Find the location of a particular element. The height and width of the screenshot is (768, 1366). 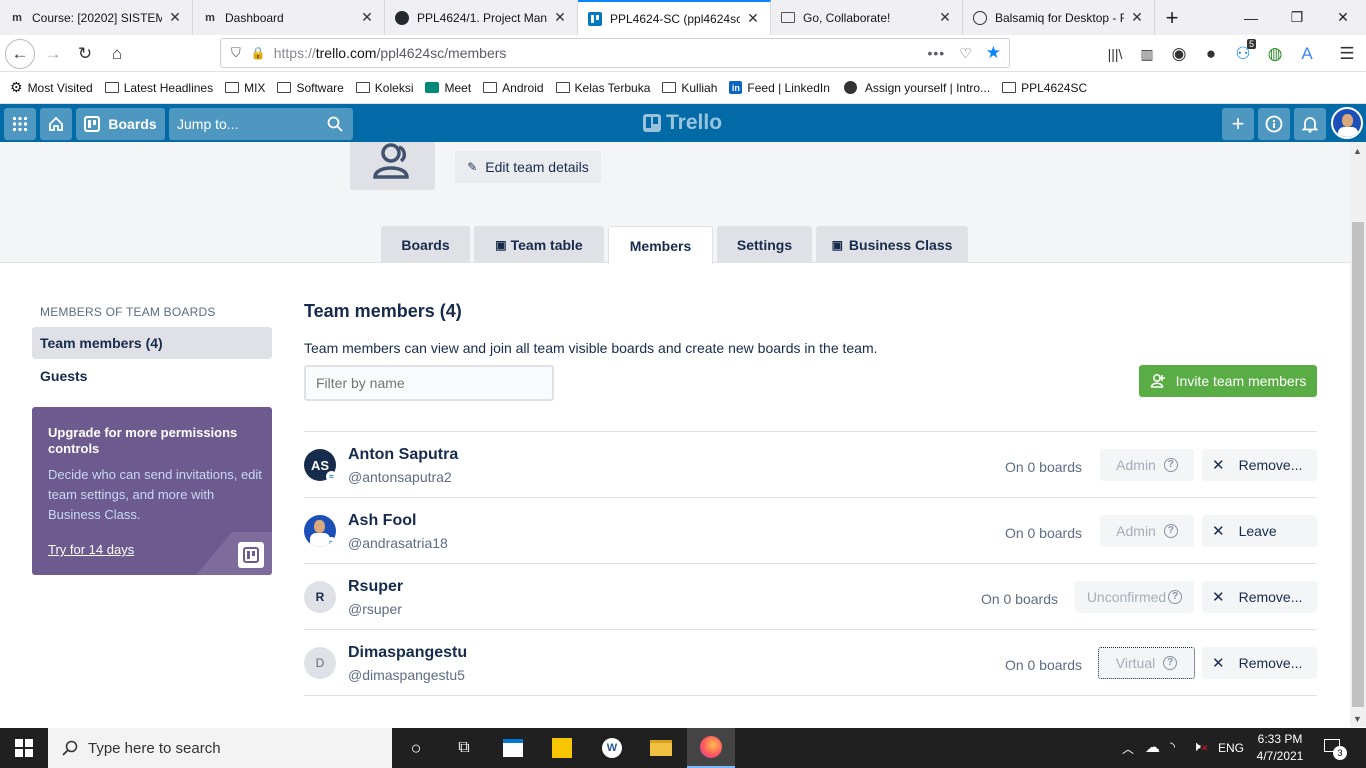

boards-button: Boards is located at coordinates (120, 124).